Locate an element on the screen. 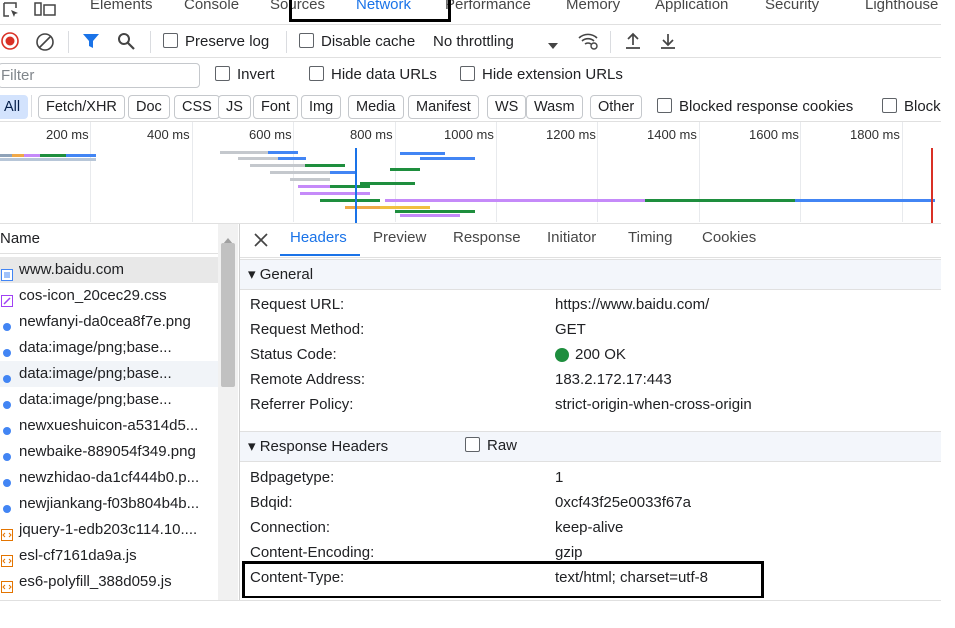  hide-extension-urls-checkbox: Hide extension URLs is located at coordinates (541, 74).